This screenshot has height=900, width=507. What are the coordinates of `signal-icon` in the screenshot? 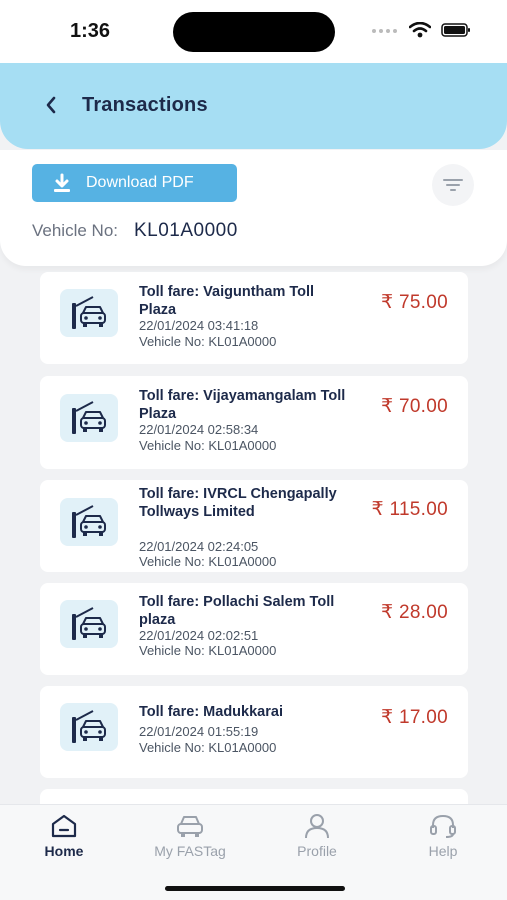 It's located at (384, 31).